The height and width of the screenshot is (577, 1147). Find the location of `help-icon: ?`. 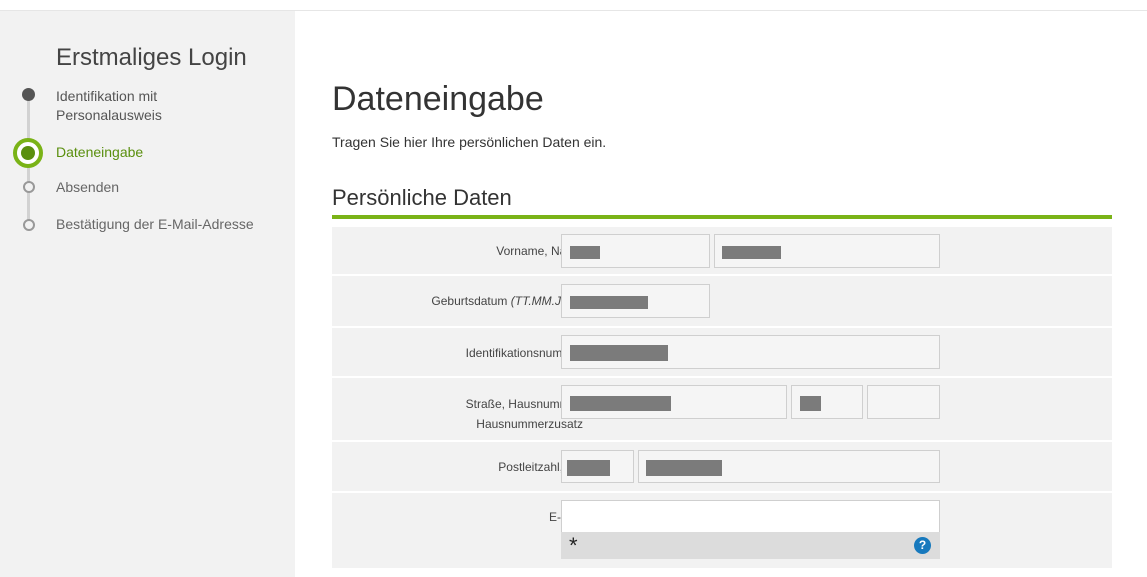

help-icon: ? is located at coordinates (922, 545).